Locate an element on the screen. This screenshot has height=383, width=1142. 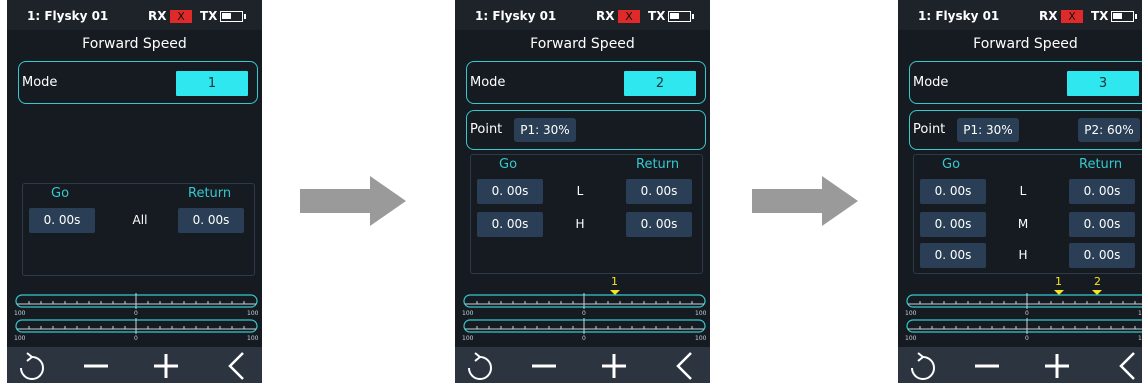
point-p2-button: P2: 60% is located at coordinates (1109, 130).